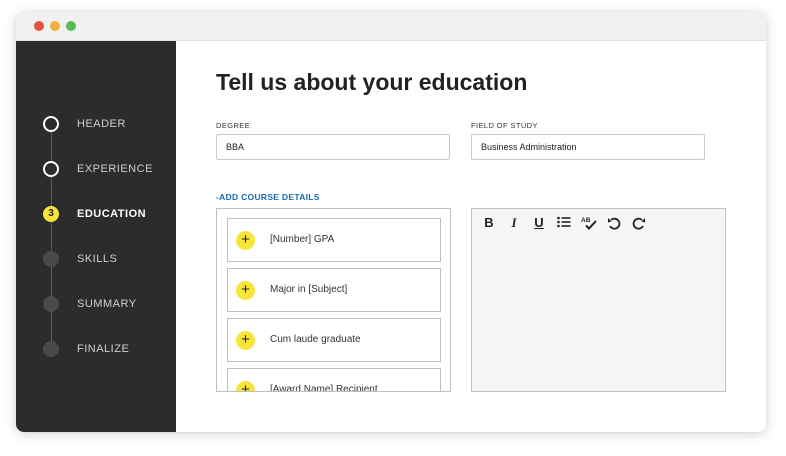 This screenshot has height=456, width=786. Describe the element at coordinates (233, 125) in the screenshot. I see `degree-label: DEGREE` at that location.